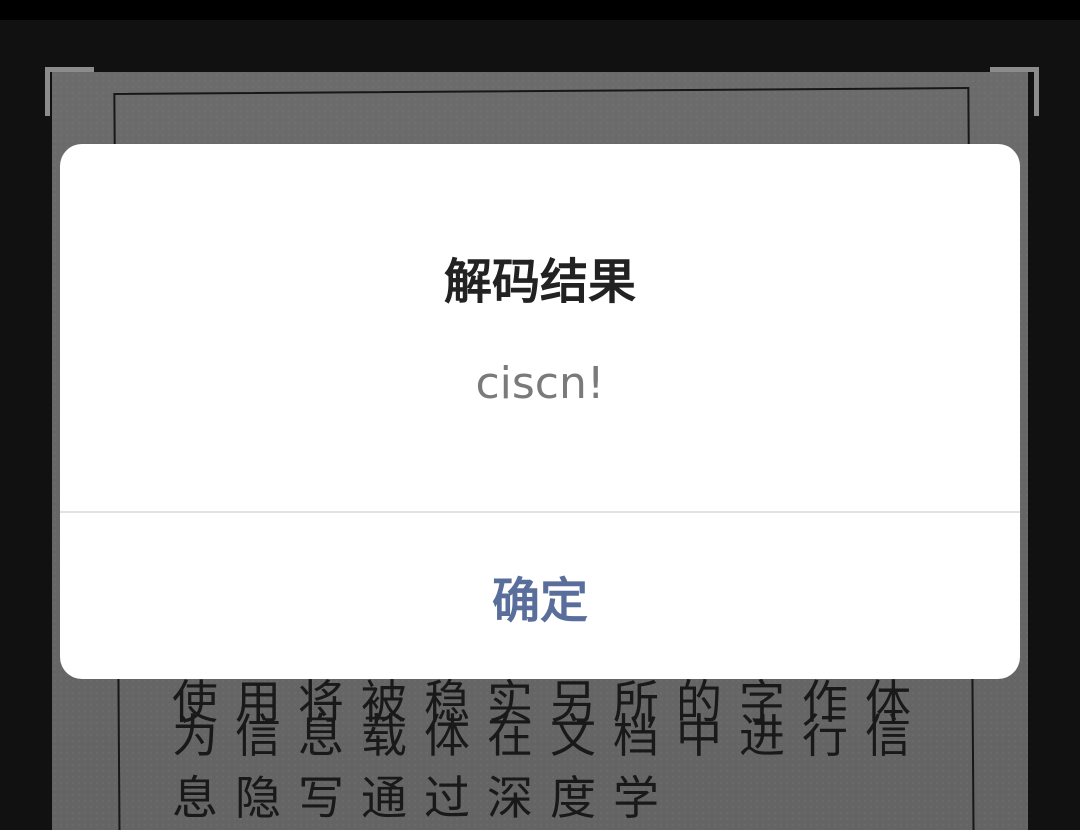  What do you see at coordinates (424, 798) in the screenshot?
I see `document-line-3: 息隐写通过深度学` at bounding box center [424, 798].